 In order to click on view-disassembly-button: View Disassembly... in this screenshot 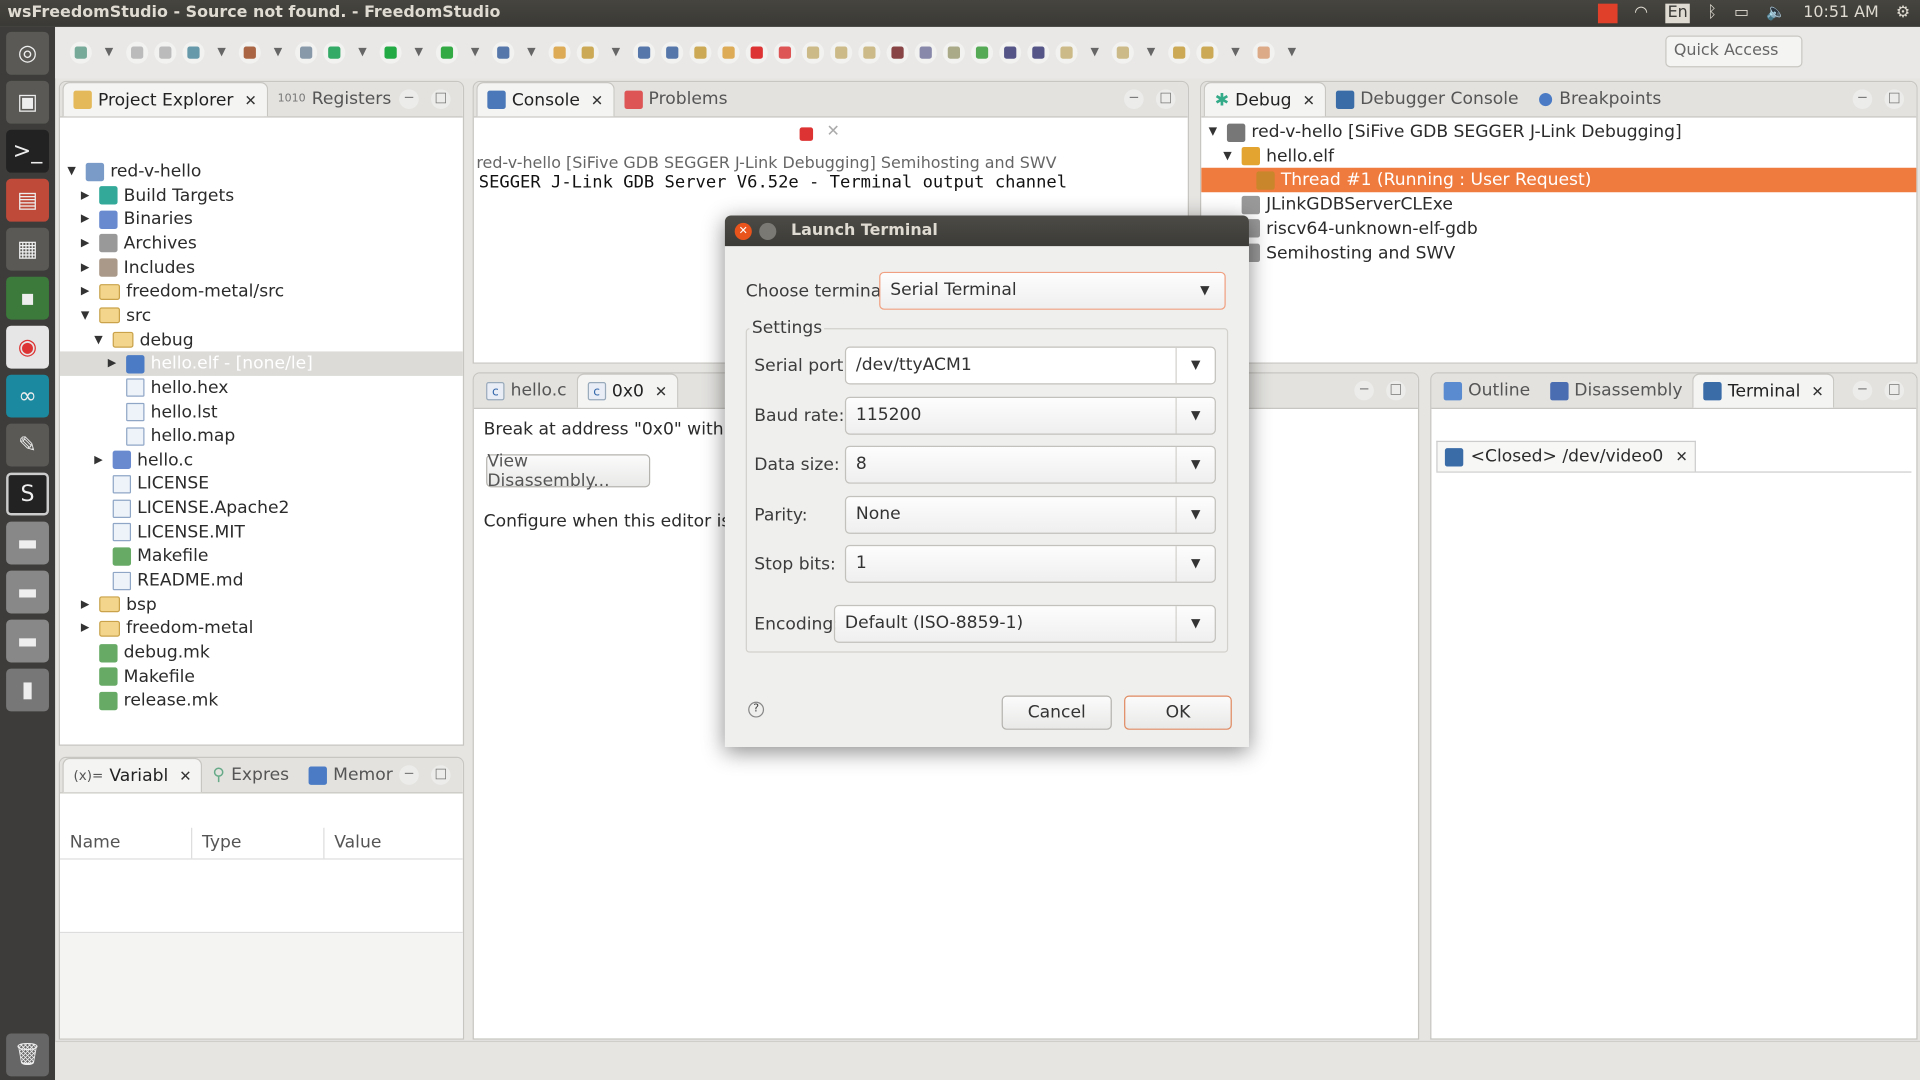, I will do `click(568, 470)`.